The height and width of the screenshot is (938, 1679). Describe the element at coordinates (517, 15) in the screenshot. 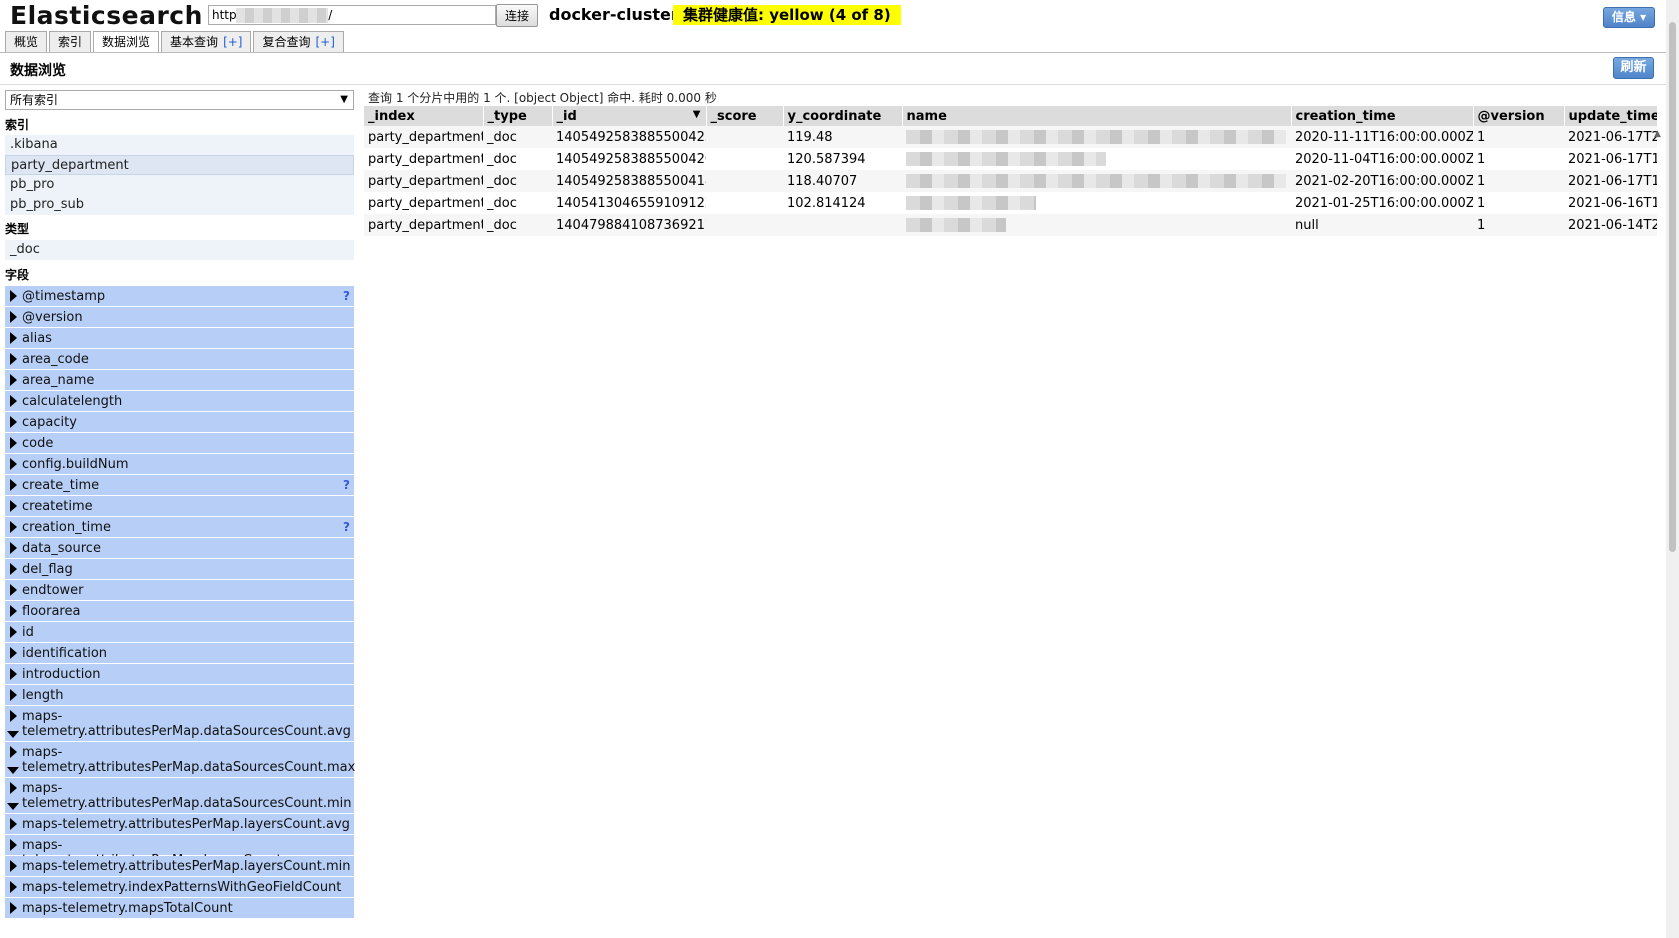

I see `connect-button: 连接` at that location.